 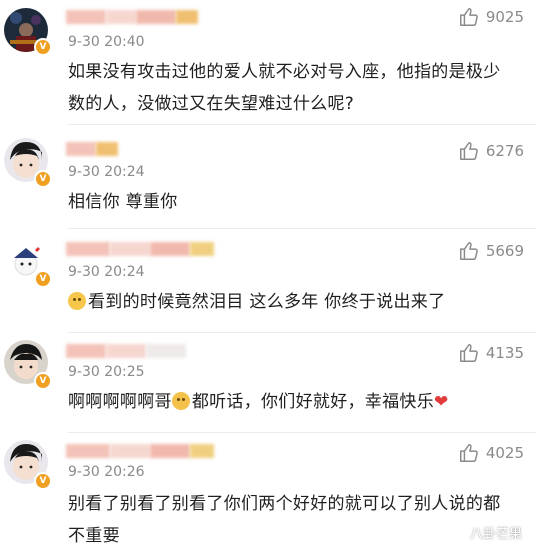 What do you see at coordinates (455, 532) in the screenshot?
I see `wechat-logo-icon` at bounding box center [455, 532].